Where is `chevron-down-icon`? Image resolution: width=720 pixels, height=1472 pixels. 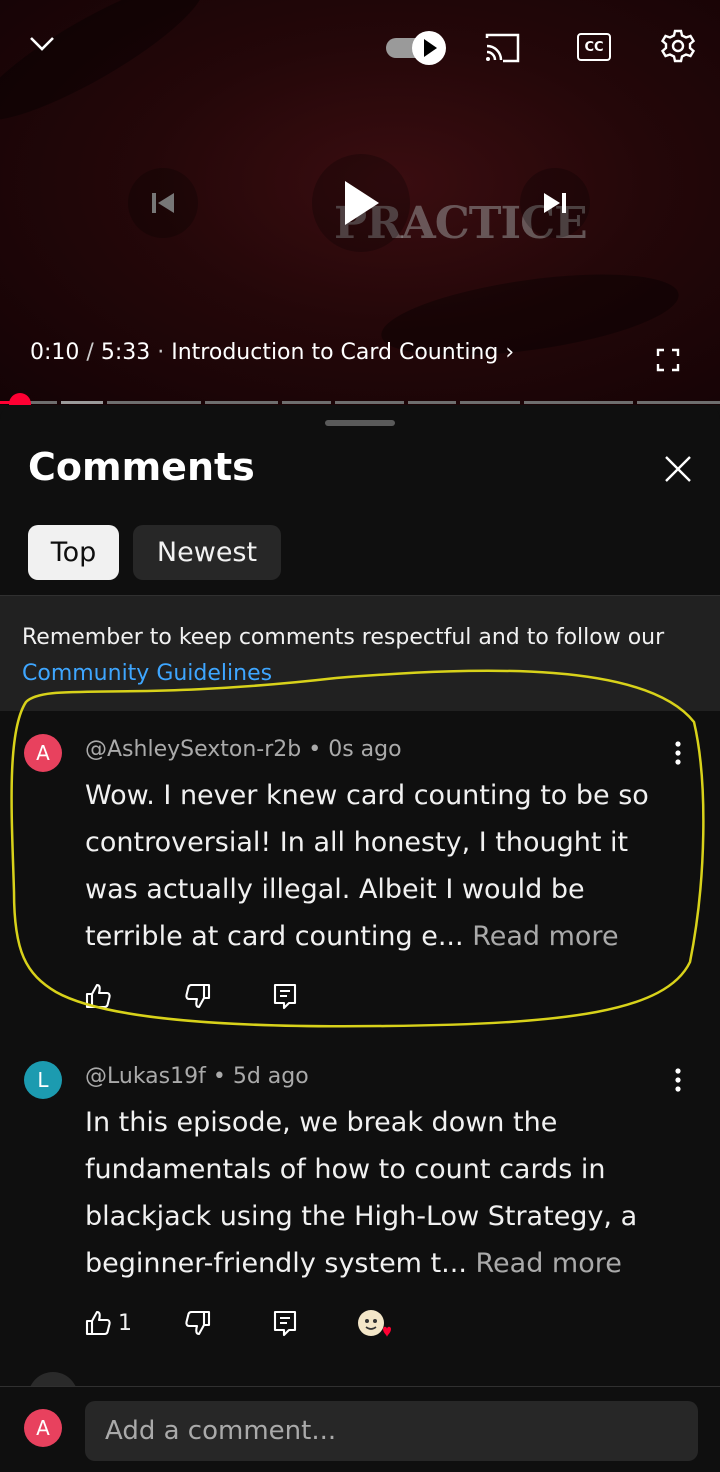 chevron-down-icon is located at coordinates (42, 44).